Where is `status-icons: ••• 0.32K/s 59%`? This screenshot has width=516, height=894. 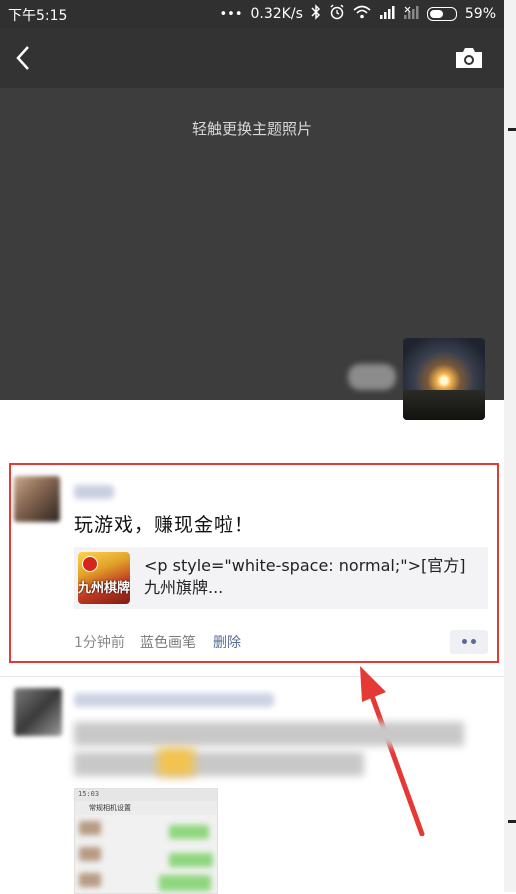 status-icons: ••• 0.32K/s 59% is located at coordinates (357, 14).